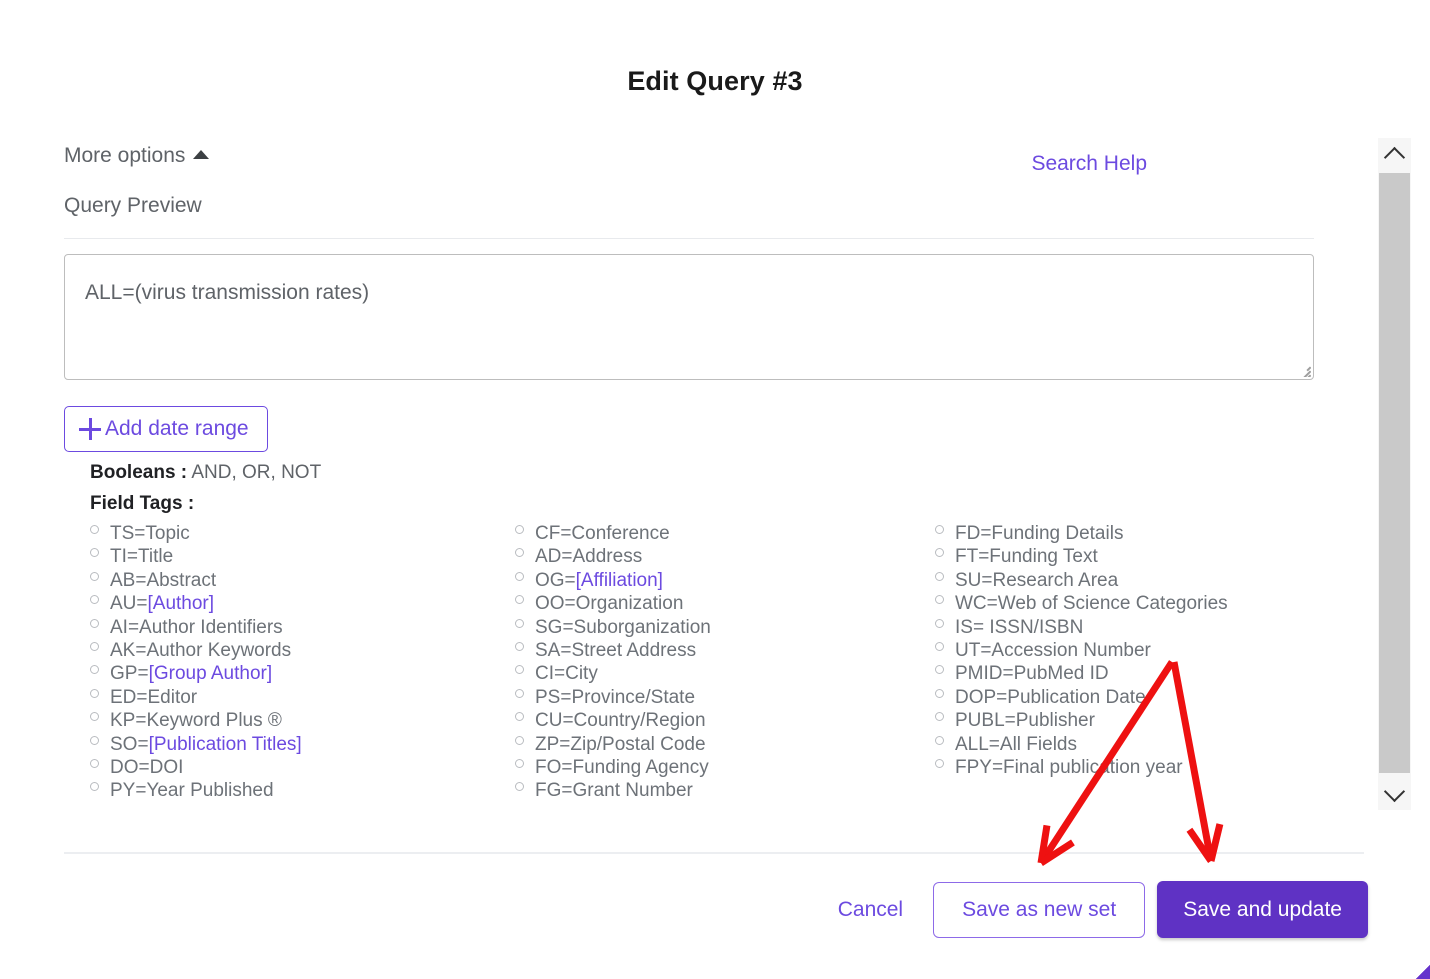 The width and height of the screenshot is (1430, 979). What do you see at coordinates (1127, 627) in the screenshot?
I see `field-tag-item: IS= ISSN/ISBN` at bounding box center [1127, 627].